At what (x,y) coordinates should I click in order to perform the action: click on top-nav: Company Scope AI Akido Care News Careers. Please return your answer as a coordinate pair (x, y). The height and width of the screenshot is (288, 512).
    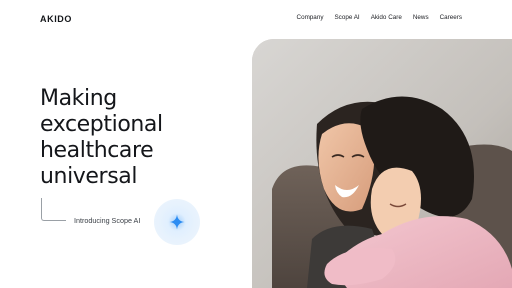
    Looking at the image, I should click on (379, 17).